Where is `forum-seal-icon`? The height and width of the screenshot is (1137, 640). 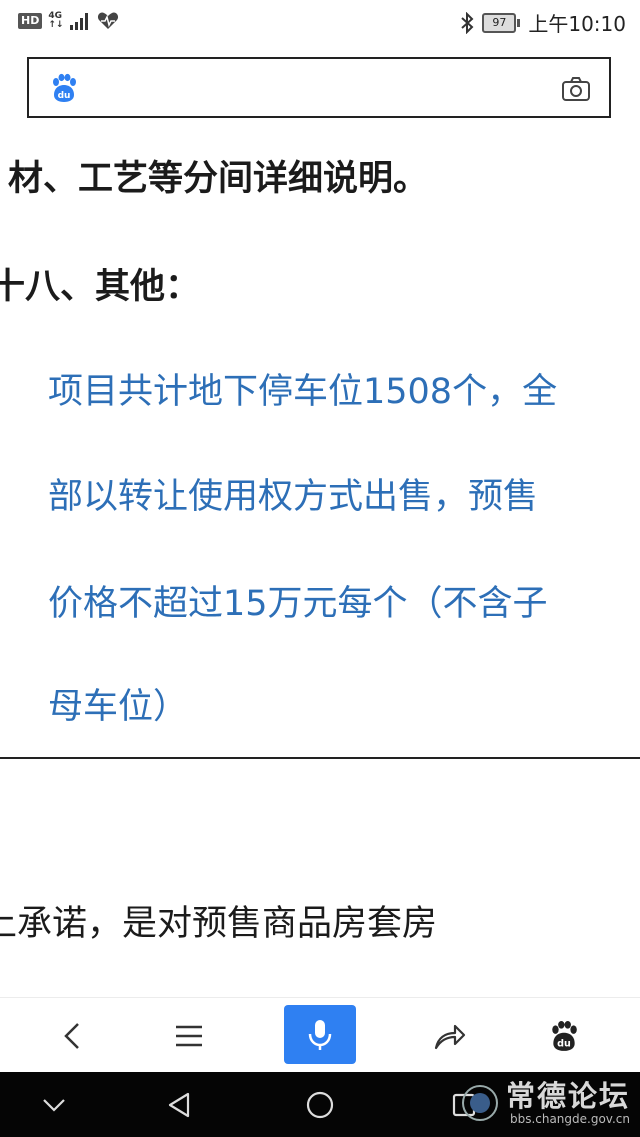 forum-seal-icon is located at coordinates (479, 1103).